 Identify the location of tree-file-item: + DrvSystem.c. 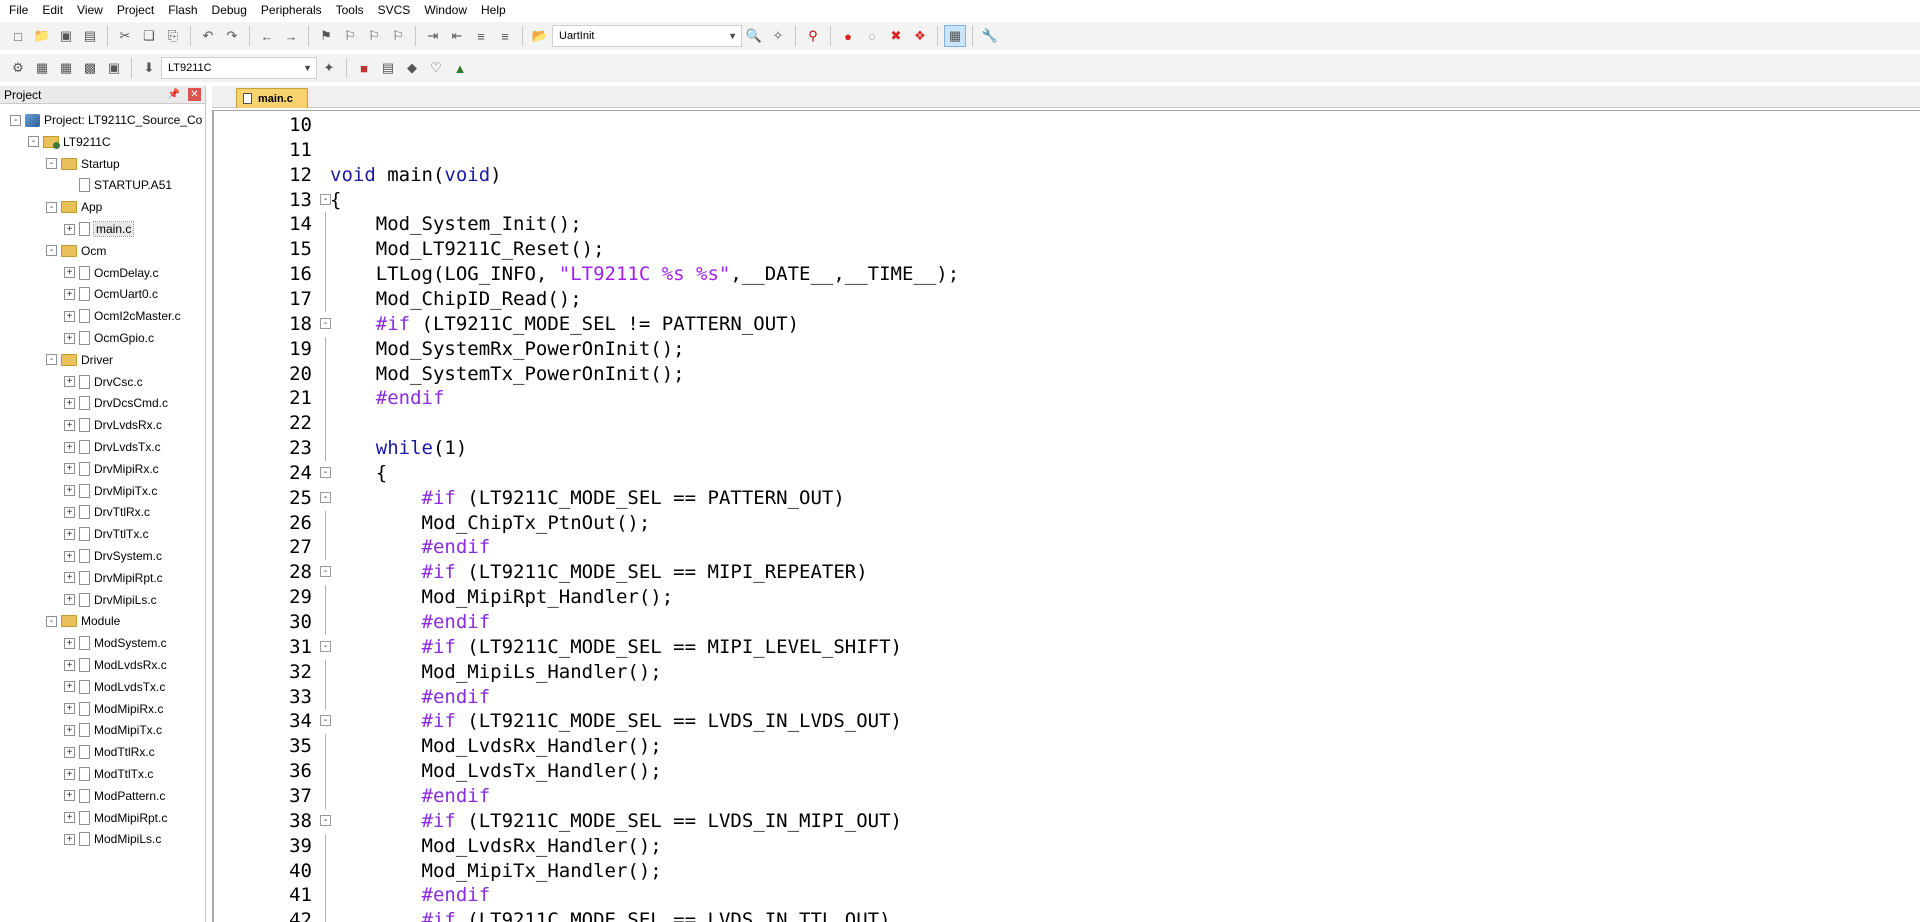
(113, 556).